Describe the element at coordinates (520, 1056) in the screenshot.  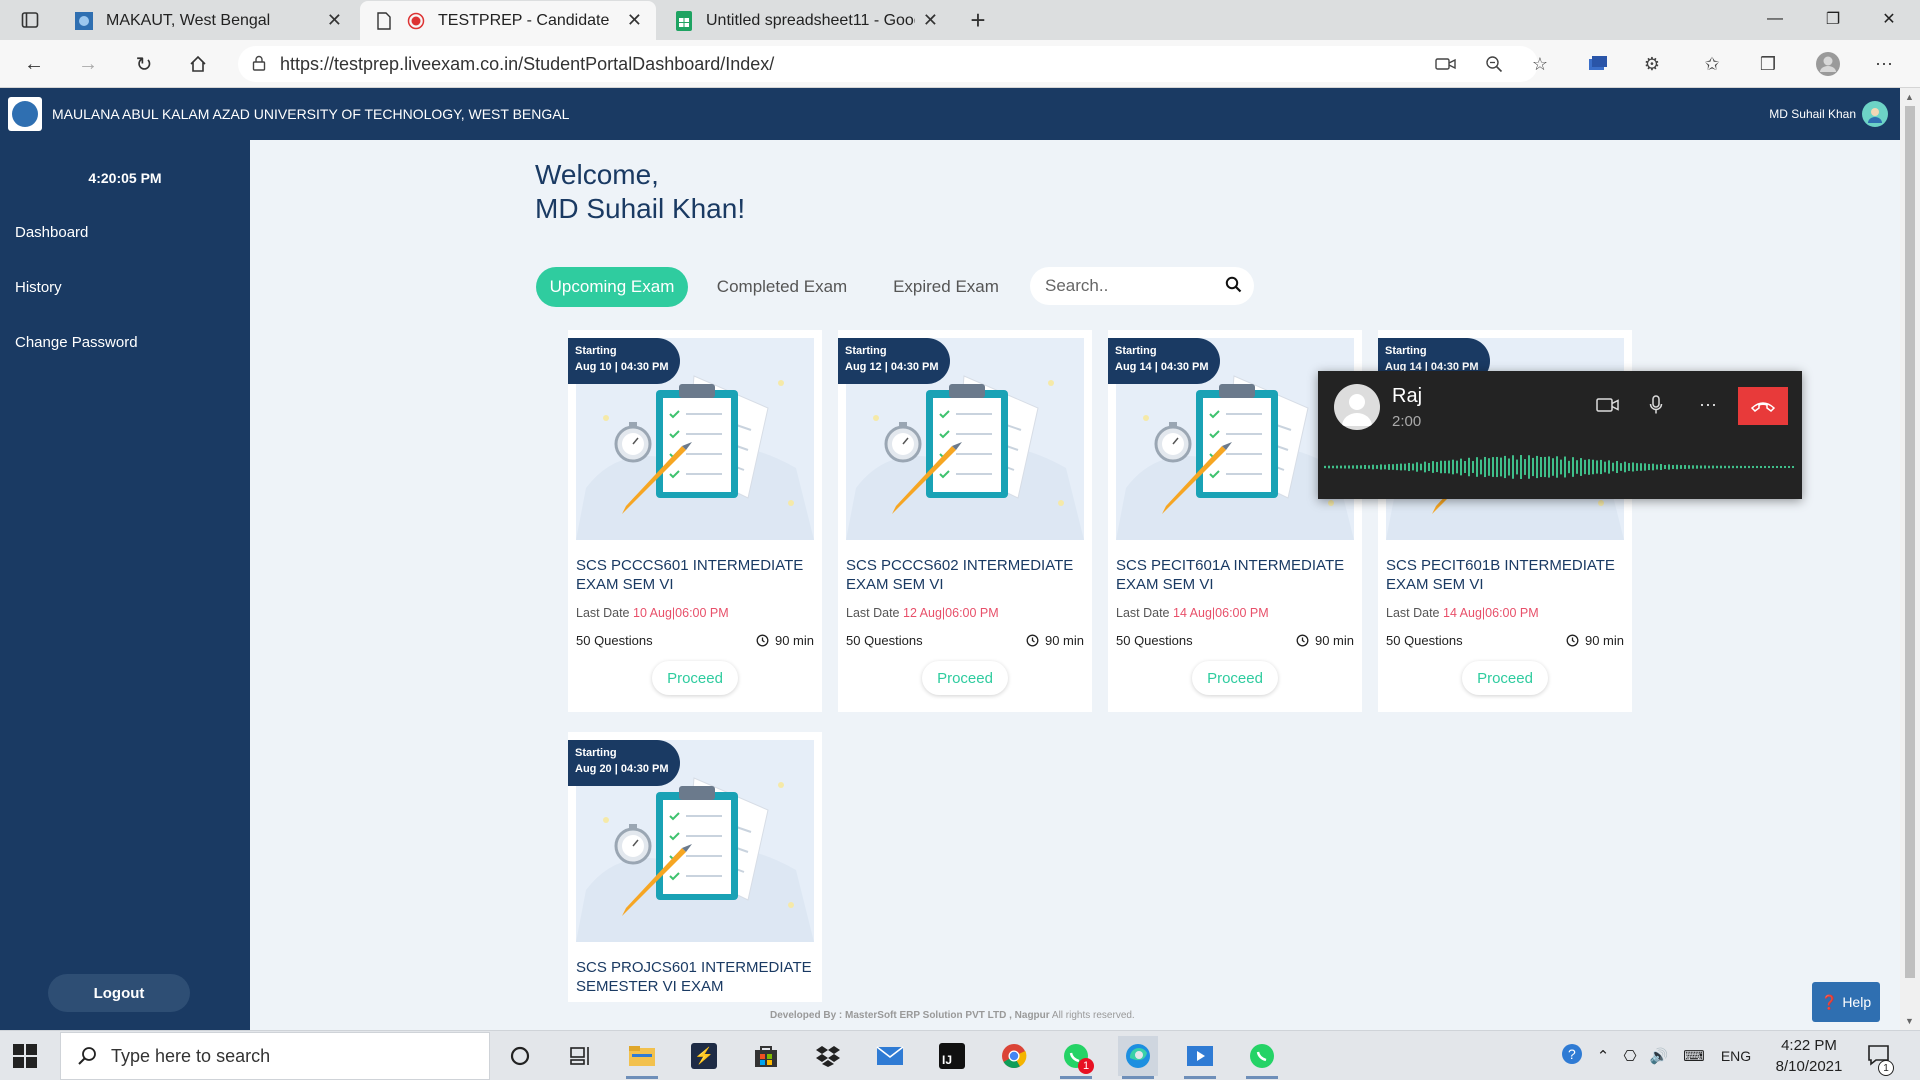
I see `cortana-icon` at that location.